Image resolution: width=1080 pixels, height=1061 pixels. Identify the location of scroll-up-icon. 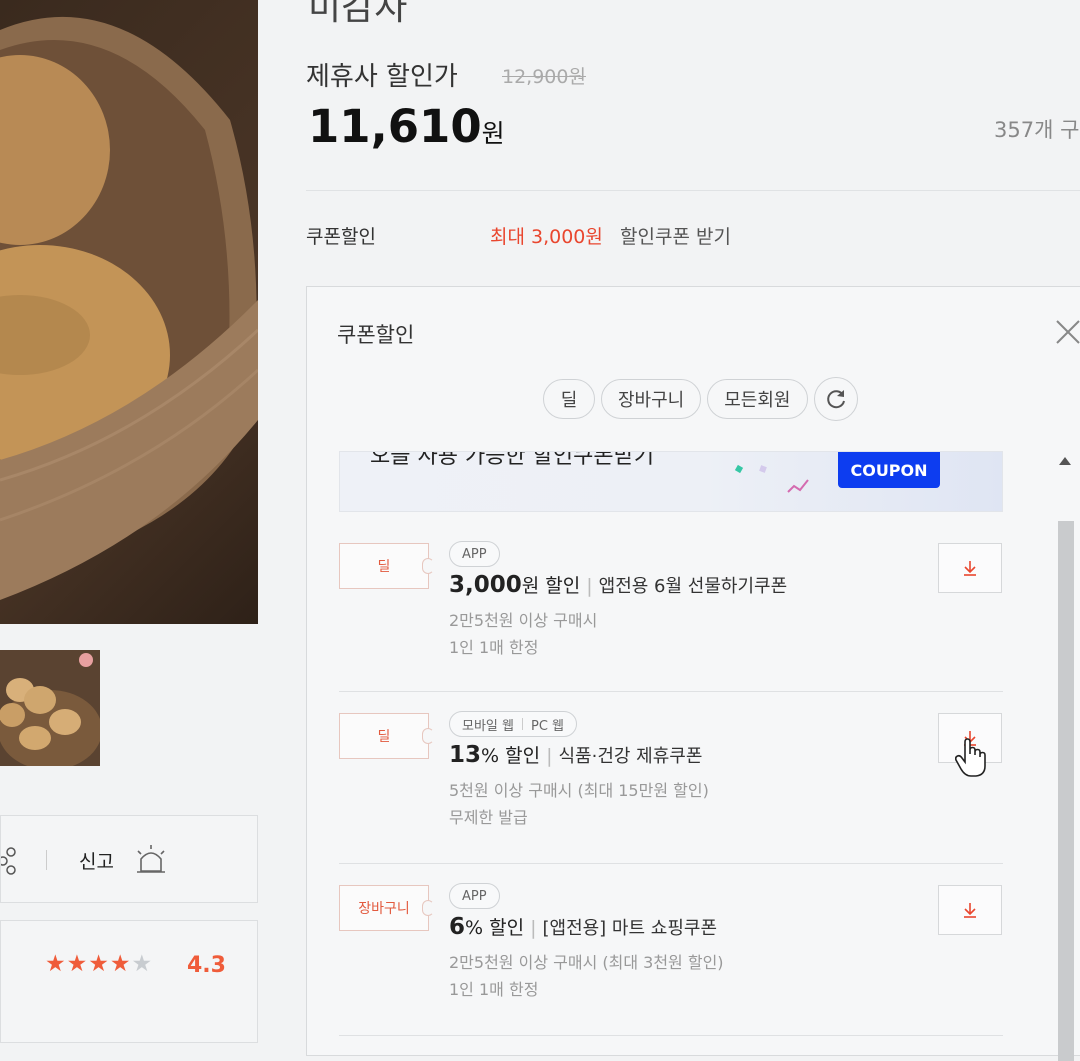
(1065, 461).